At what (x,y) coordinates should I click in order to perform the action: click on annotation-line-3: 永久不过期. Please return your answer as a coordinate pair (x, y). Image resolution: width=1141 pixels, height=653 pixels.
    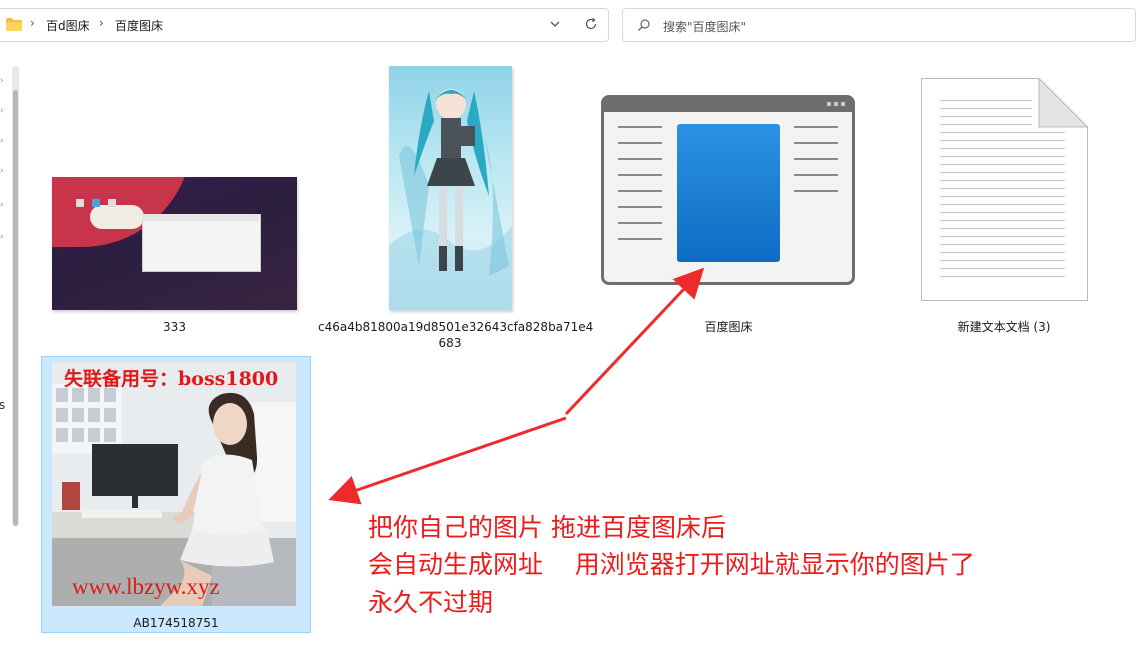
    Looking at the image, I should click on (431, 602).